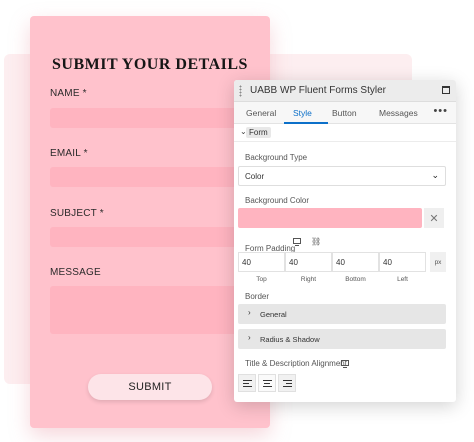 This screenshot has width=474, height=442. What do you see at coordinates (402, 262) in the screenshot?
I see `padding-left-input: 40` at bounding box center [402, 262].